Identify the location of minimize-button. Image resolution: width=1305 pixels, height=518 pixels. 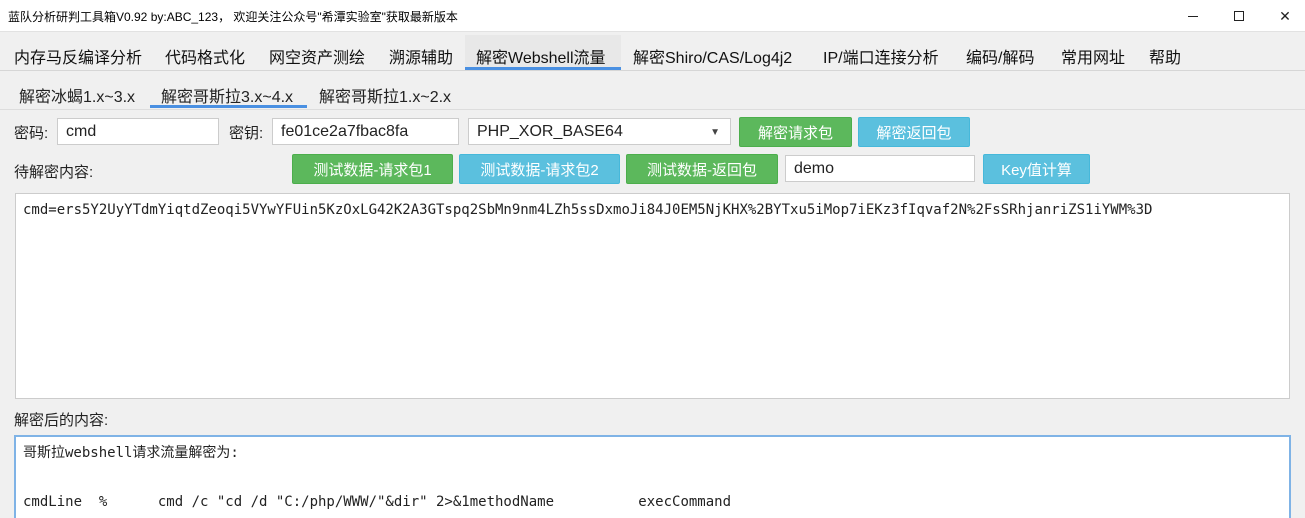
(1193, 16).